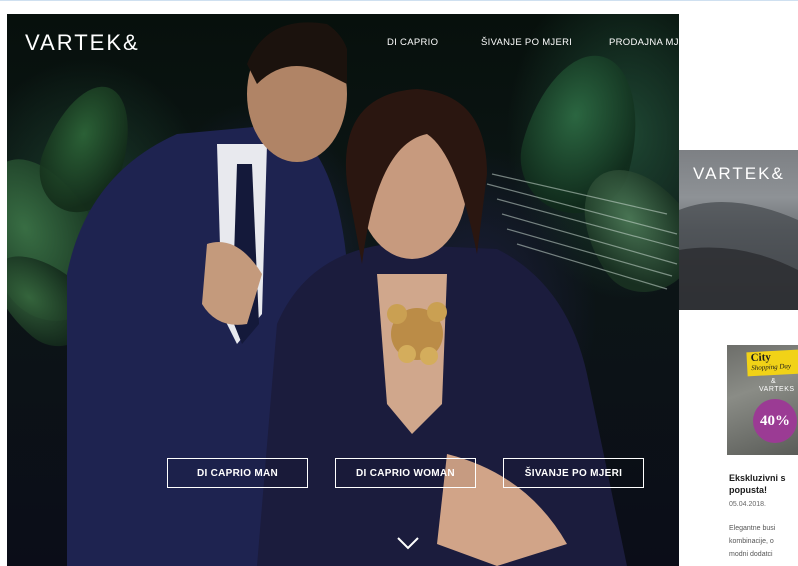 The image size is (798, 566). Describe the element at coordinates (751, 554) in the screenshot. I see `news-card-excerpt-line: modni dodatci` at that location.